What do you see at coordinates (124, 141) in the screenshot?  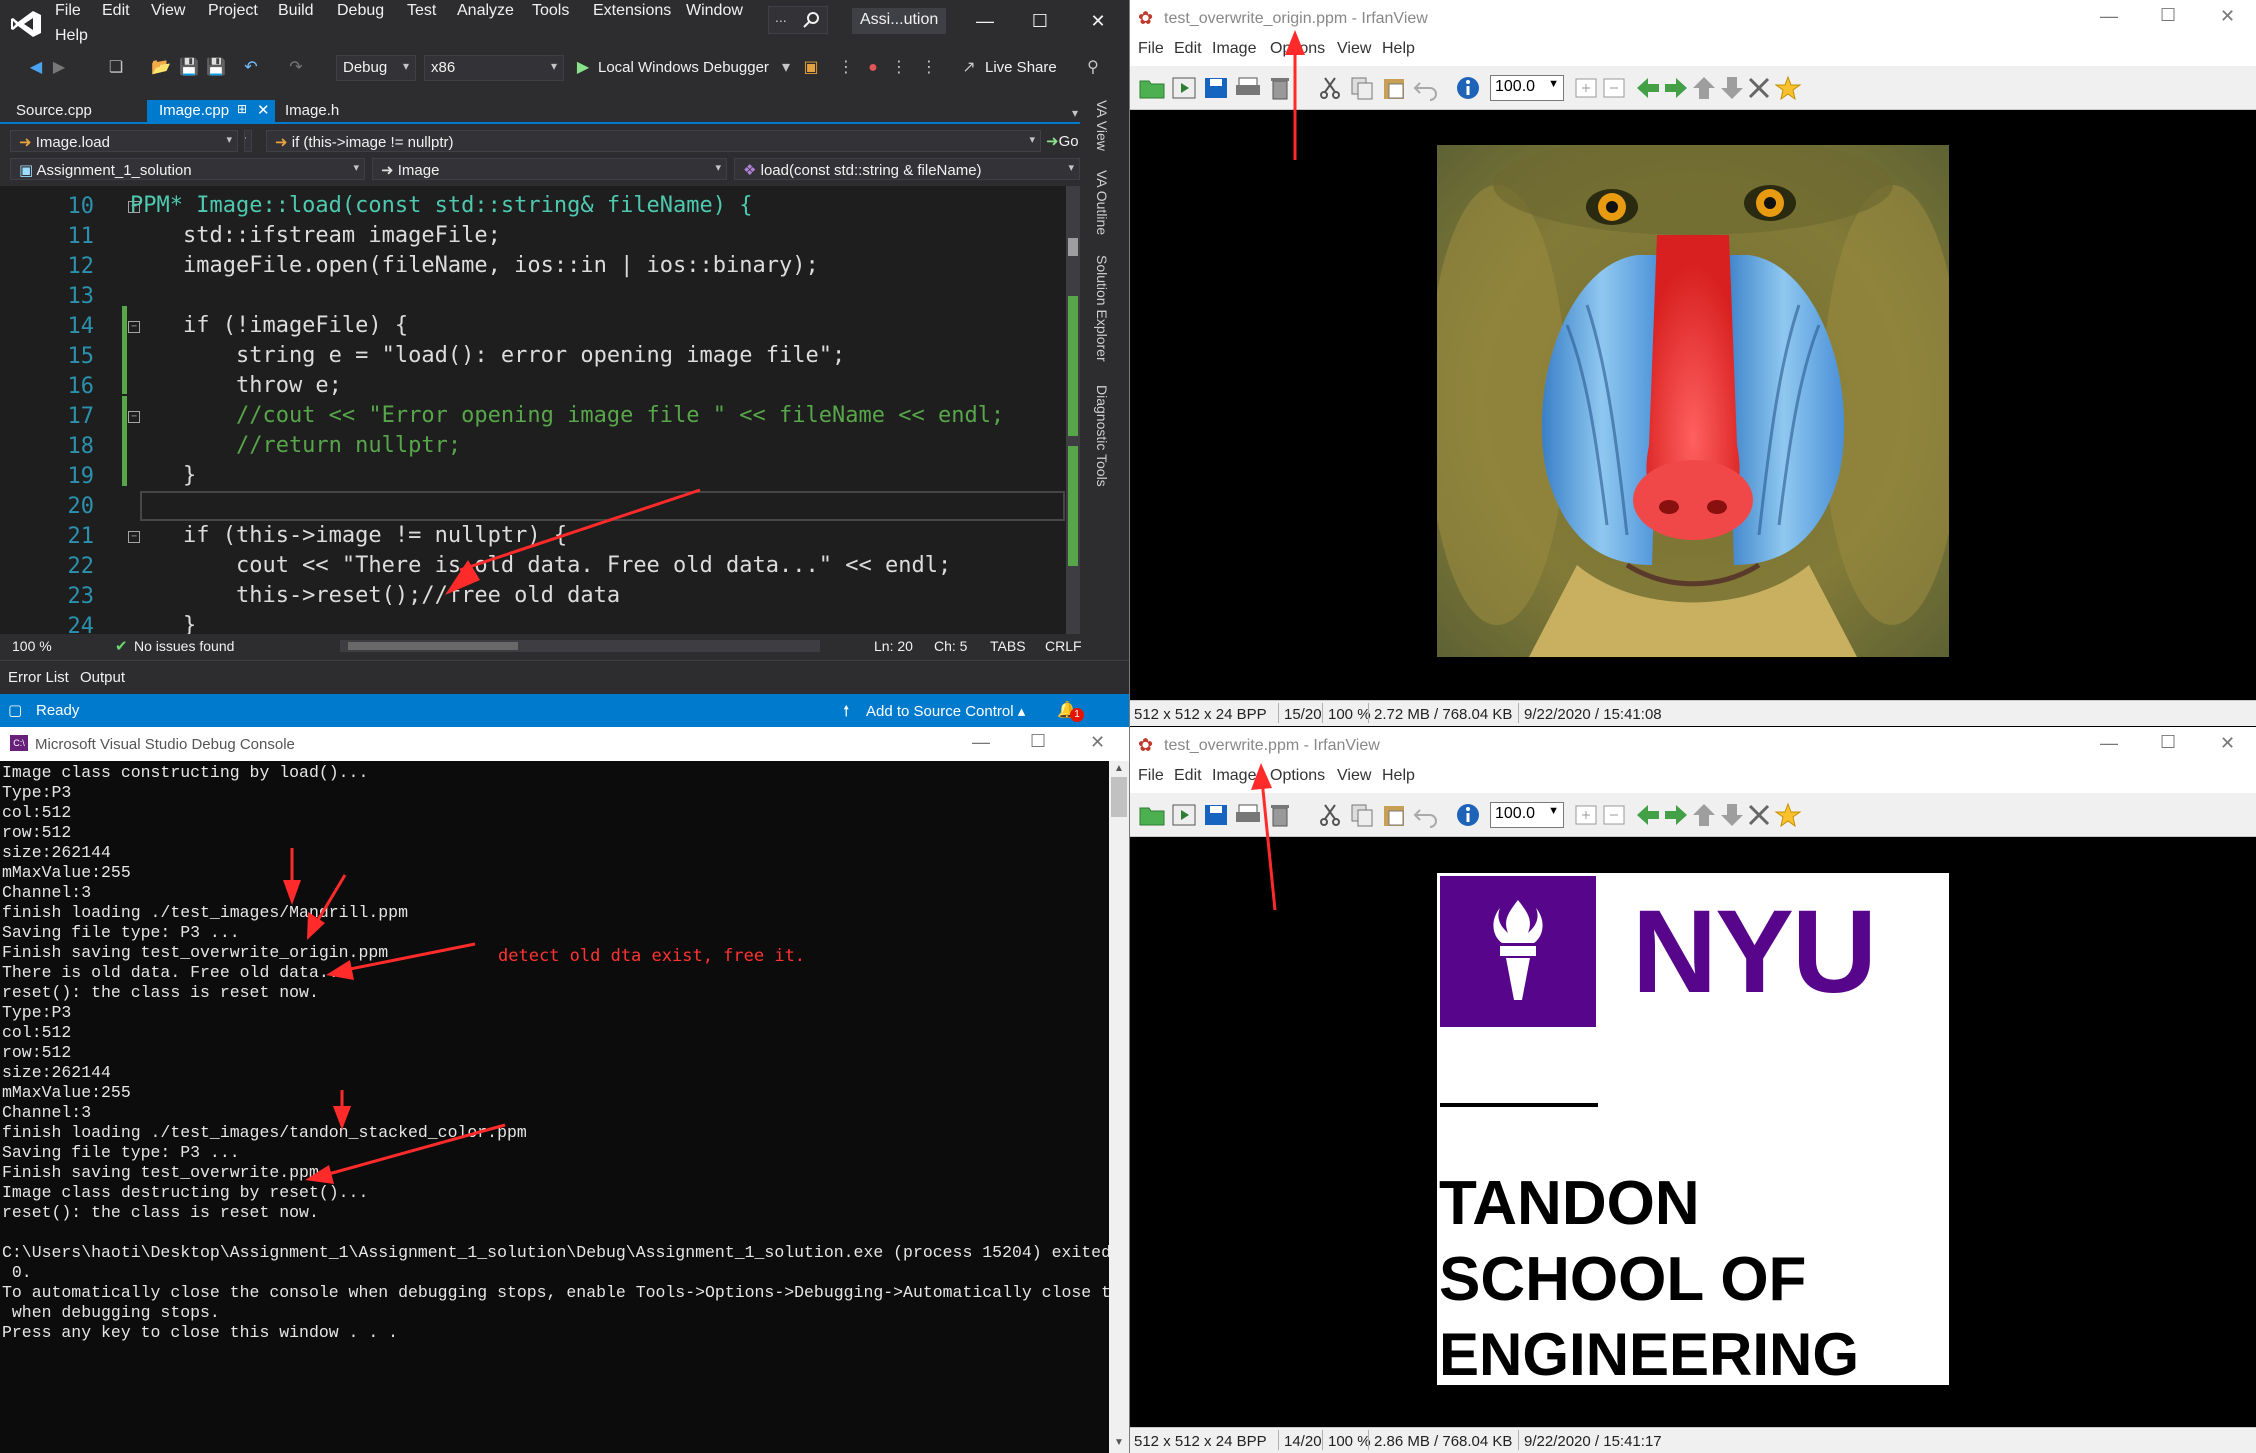 I see `scope-dropdown: ➜ Image.load` at bounding box center [124, 141].